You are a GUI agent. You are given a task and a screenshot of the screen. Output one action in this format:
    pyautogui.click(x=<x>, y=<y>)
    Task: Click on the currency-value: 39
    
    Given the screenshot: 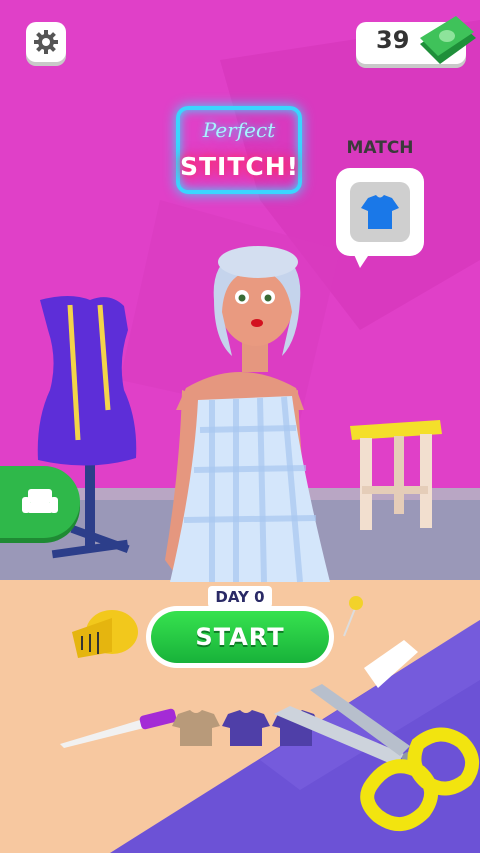 What is the action you would take?
    pyautogui.click(x=393, y=40)
    